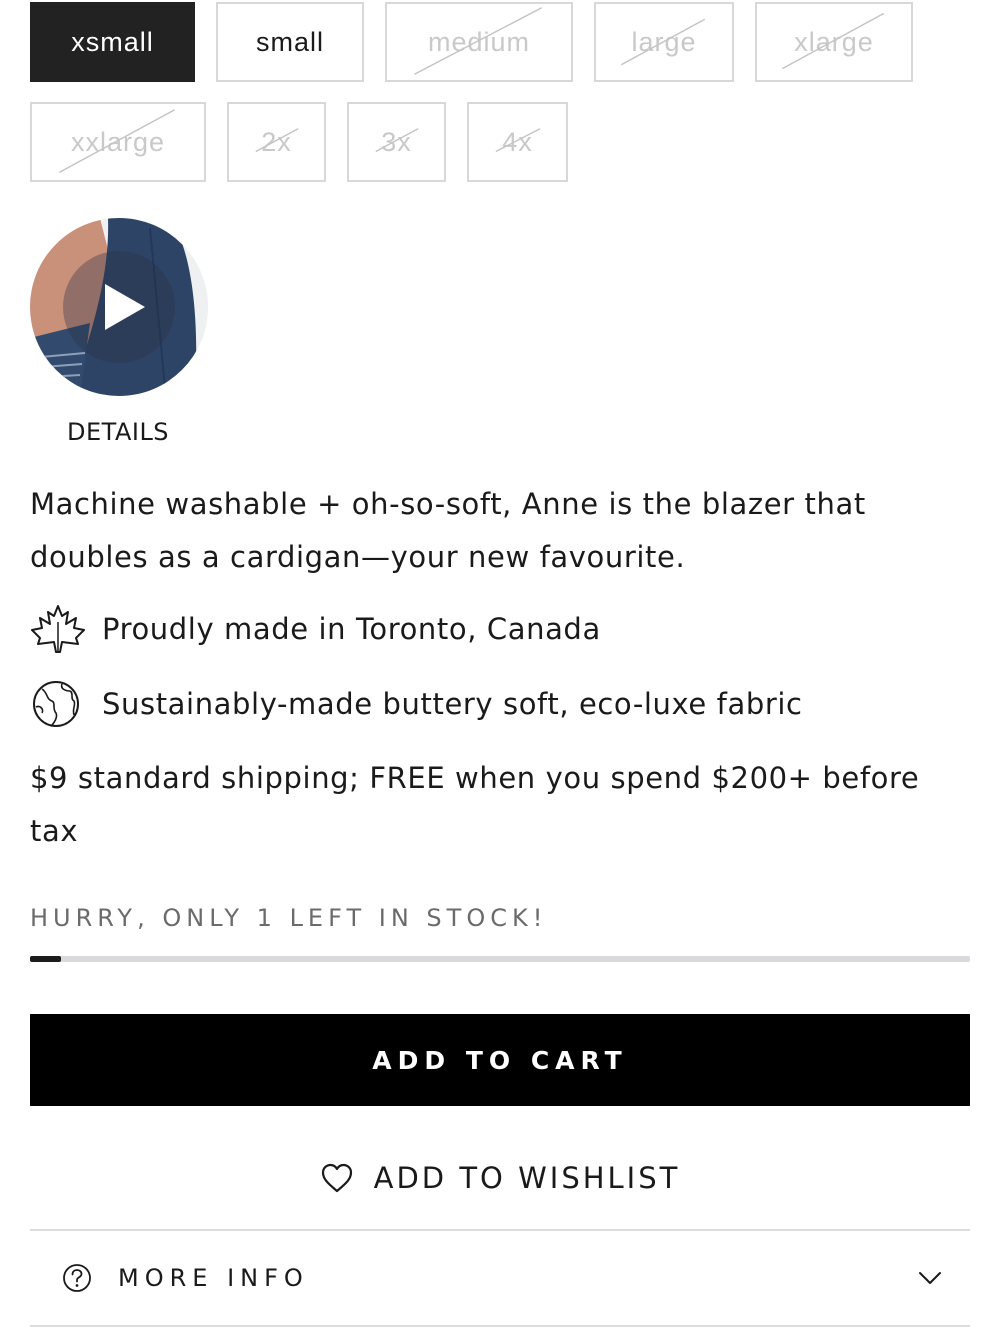  Describe the element at coordinates (118, 432) in the screenshot. I see `video-label: DETAILS` at that location.